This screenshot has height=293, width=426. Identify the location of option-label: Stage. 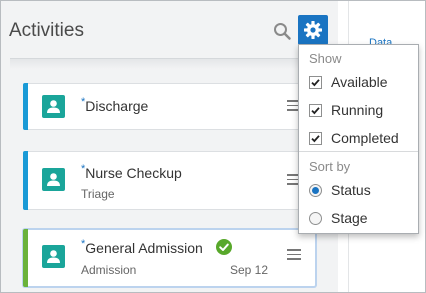
(349, 218).